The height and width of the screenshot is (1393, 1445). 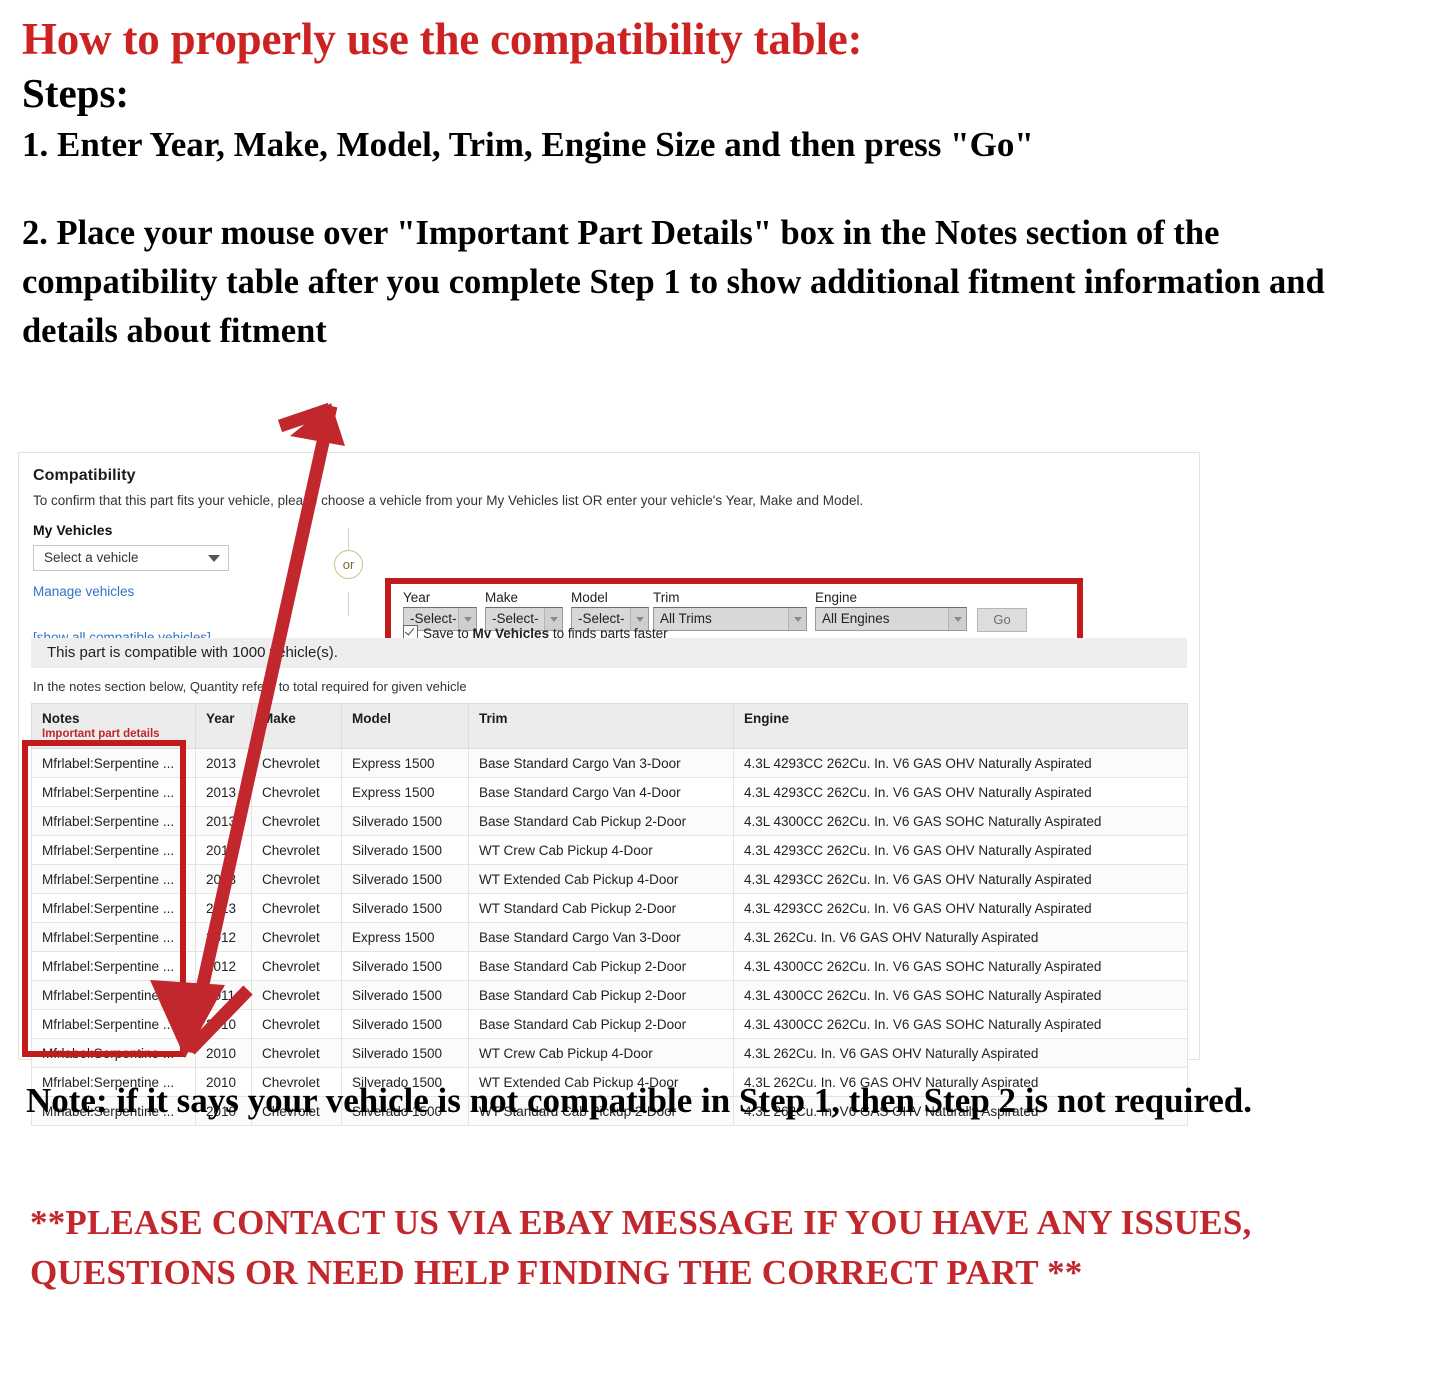 What do you see at coordinates (686, 618) in the screenshot?
I see `trim-select-value: All Trims` at bounding box center [686, 618].